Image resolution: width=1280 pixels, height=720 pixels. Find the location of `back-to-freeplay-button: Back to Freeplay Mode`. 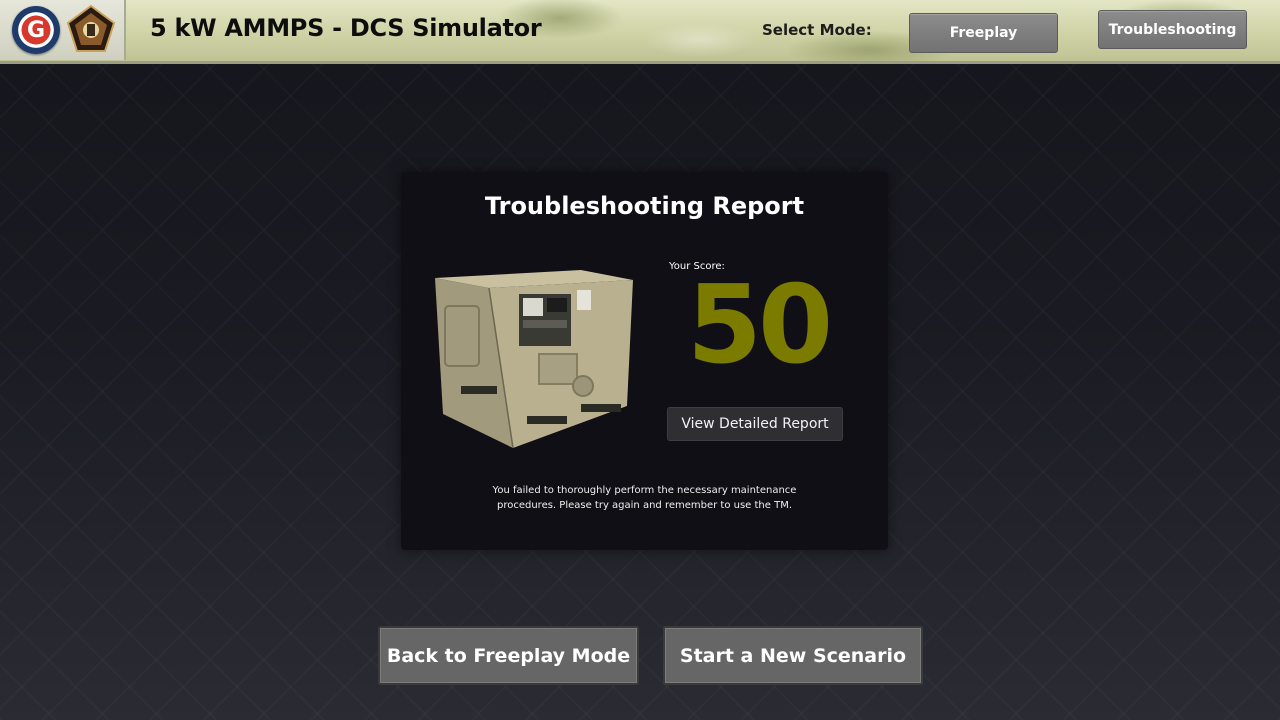

back-to-freeplay-button: Back to Freeplay Mode is located at coordinates (508, 655).